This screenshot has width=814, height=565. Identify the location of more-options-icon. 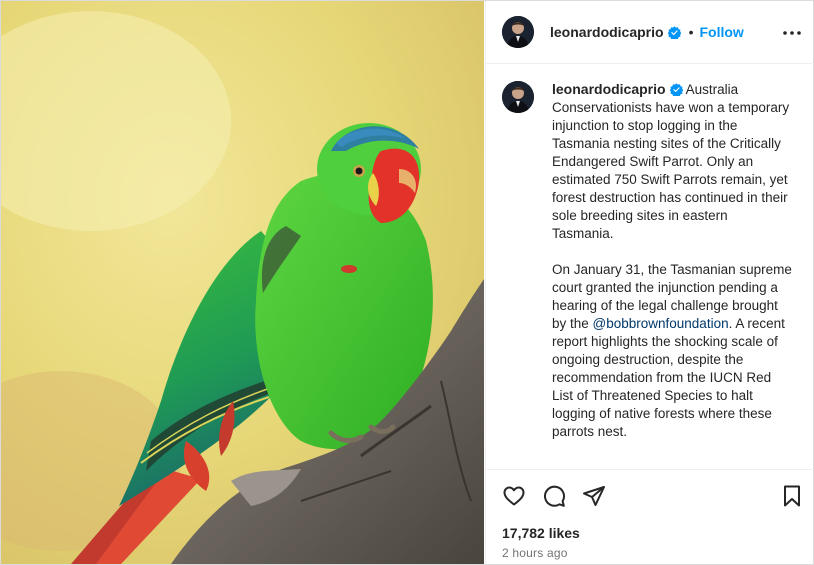
(792, 33).